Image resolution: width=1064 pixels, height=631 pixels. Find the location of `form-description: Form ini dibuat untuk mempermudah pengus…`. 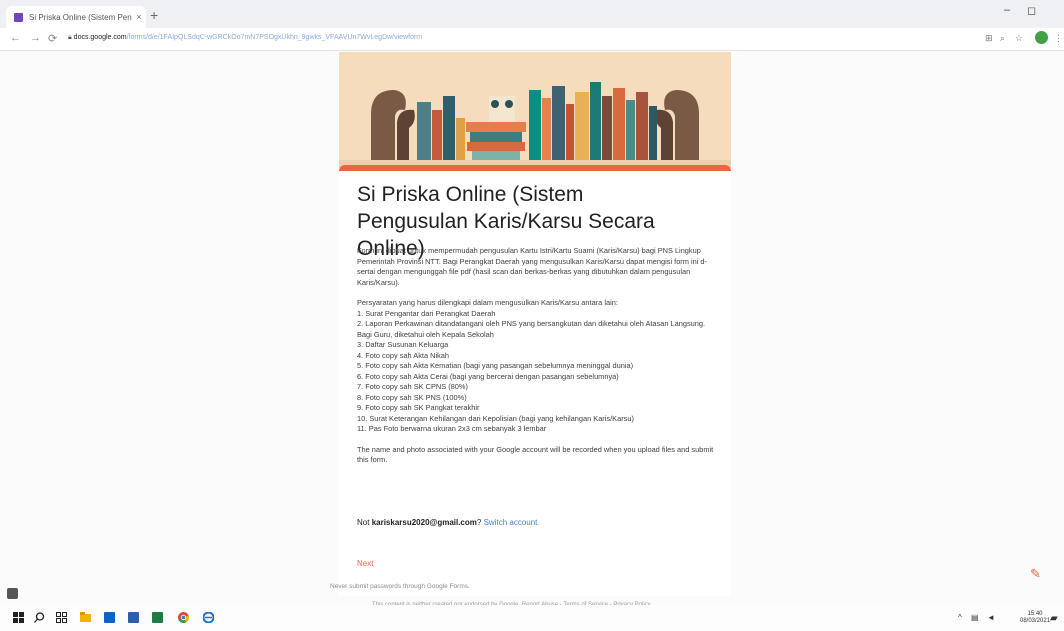

form-description: Form ini dibuat untuk mempermudah pengus… is located at coordinates (538, 356).